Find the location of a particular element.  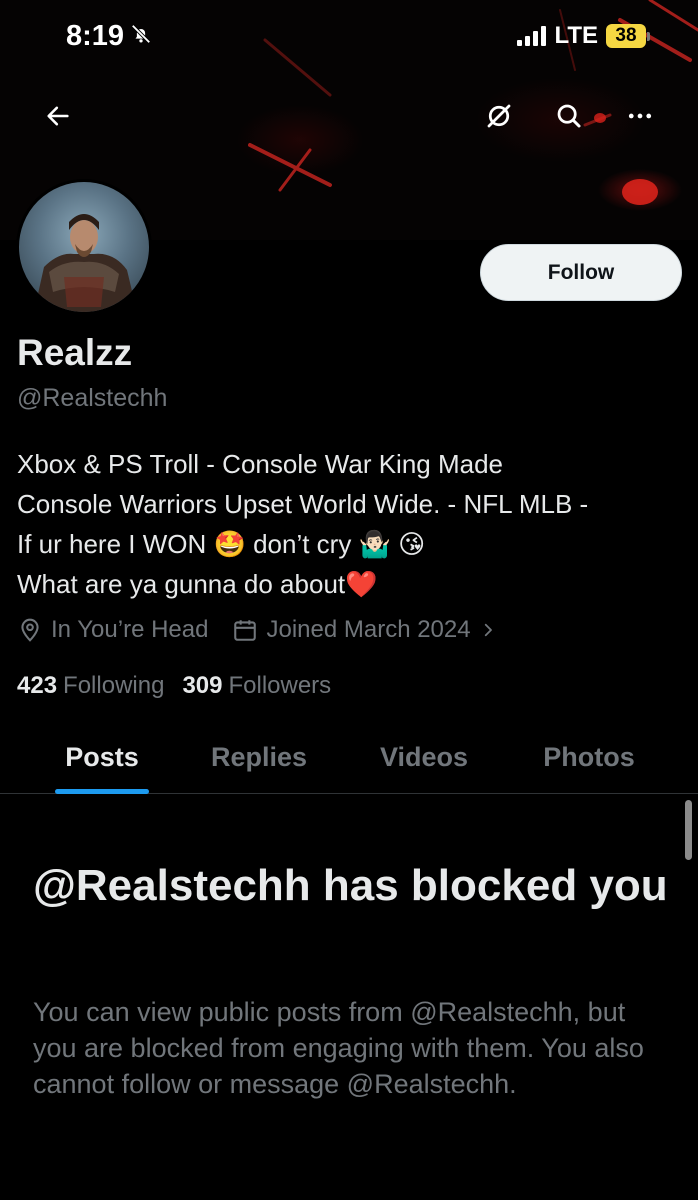

follow-button: Follow is located at coordinates (581, 272).